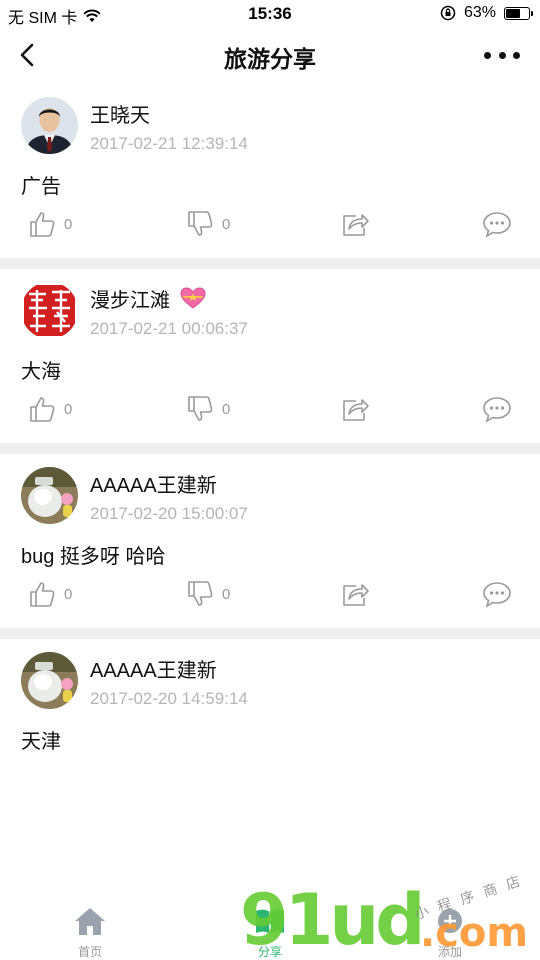 This screenshot has width=540, height=960. I want to click on tab-bar: 首页 分享 添加, so click(270, 930).